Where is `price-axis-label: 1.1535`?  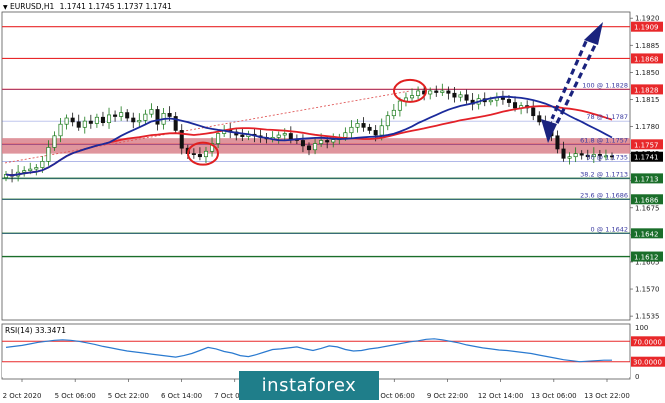 price-axis-label: 1.1535 is located at coordinates (647, 317).